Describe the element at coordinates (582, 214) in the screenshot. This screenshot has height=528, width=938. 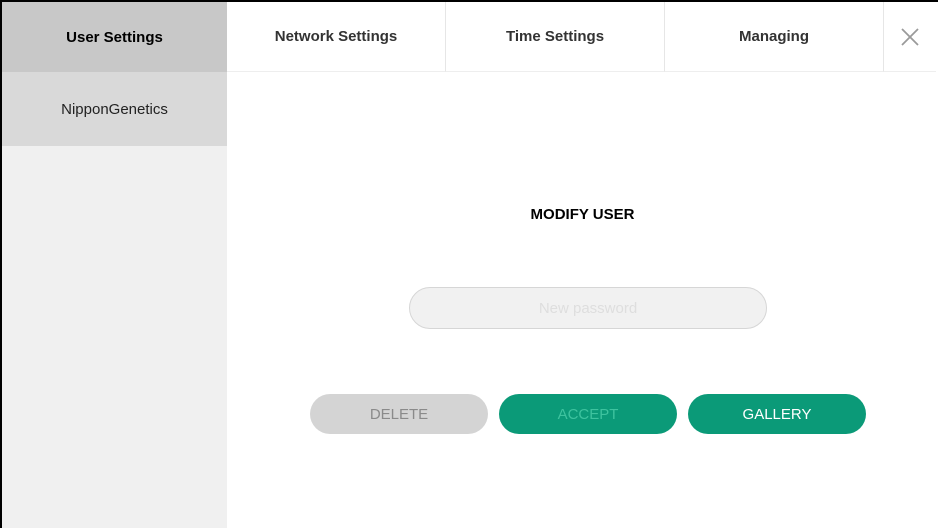
I see `page-title: MODIFY USER` at that location.